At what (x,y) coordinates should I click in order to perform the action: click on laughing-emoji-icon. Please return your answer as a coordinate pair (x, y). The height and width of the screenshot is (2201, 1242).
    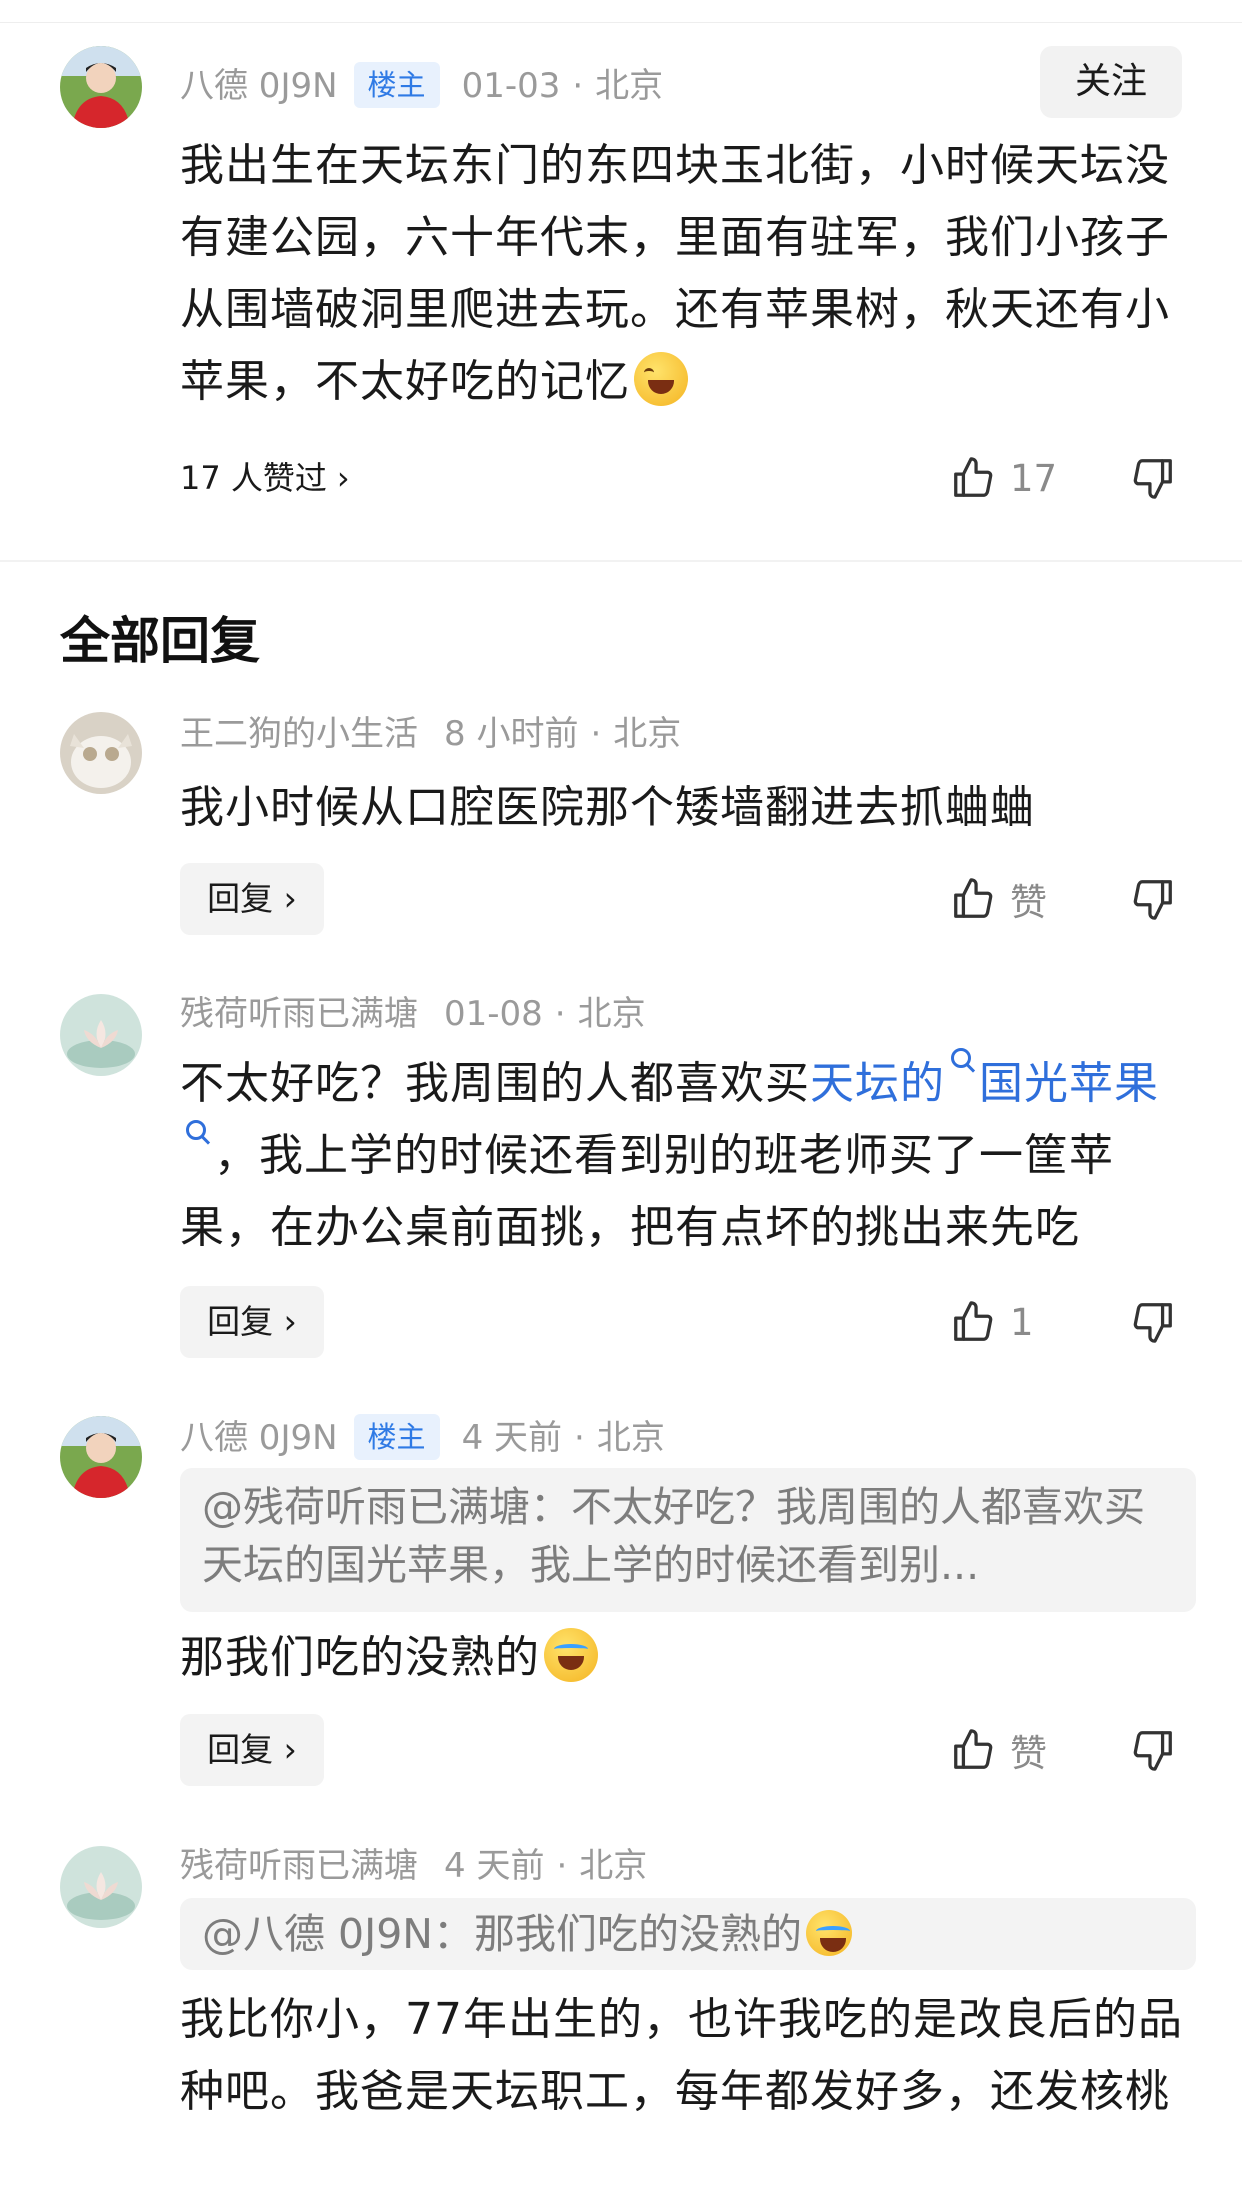
    Looking at the image, I should click on (661, 379).